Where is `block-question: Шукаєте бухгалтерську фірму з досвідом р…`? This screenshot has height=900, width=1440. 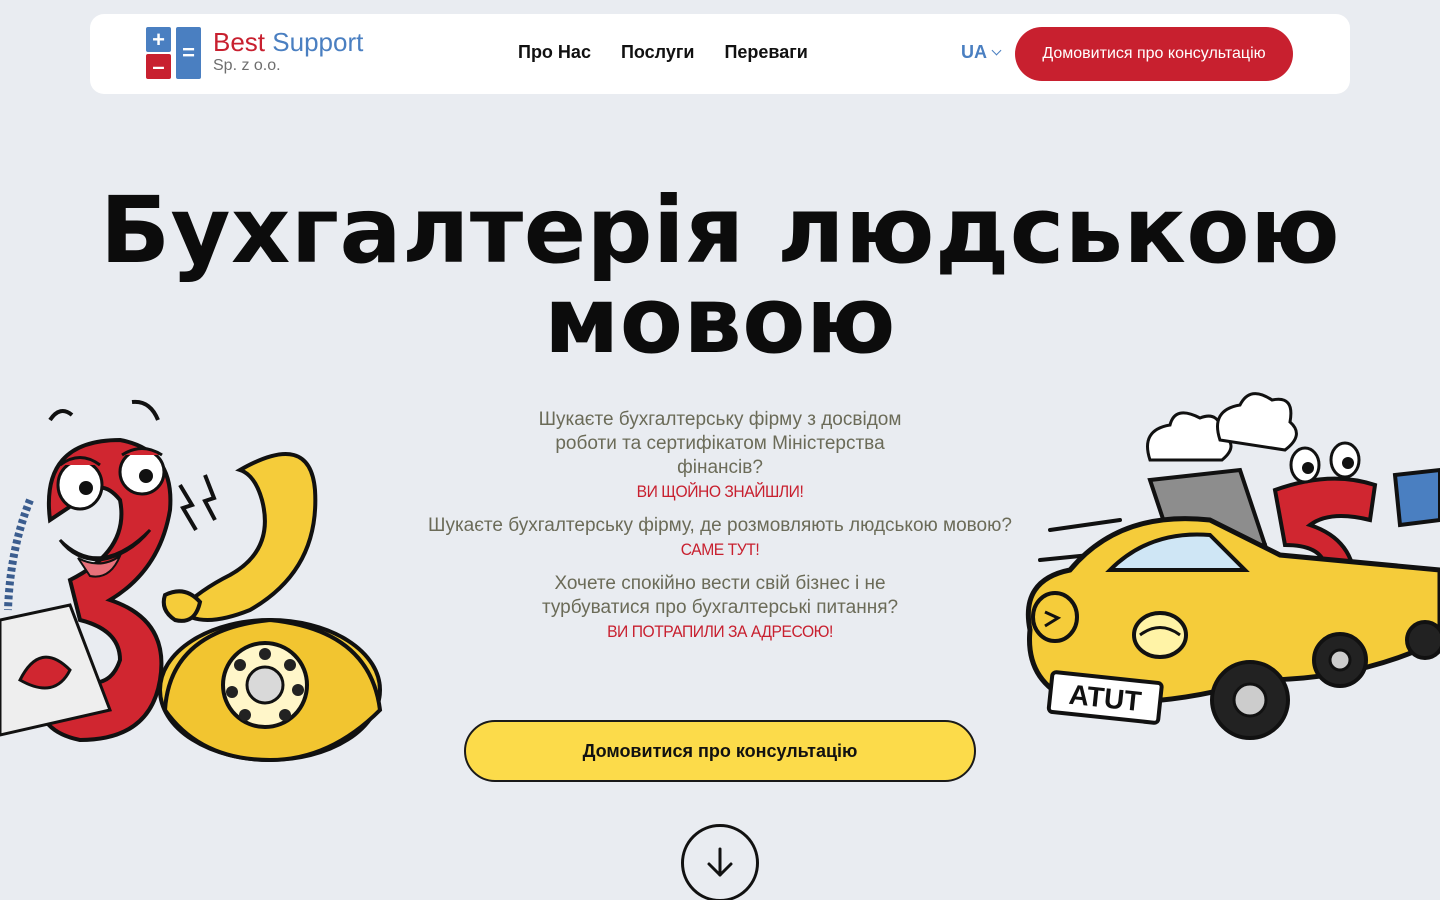 block-question: Шукаєте бухгалтерську фірму з досвідом р… is located at coordinates (720, 443).